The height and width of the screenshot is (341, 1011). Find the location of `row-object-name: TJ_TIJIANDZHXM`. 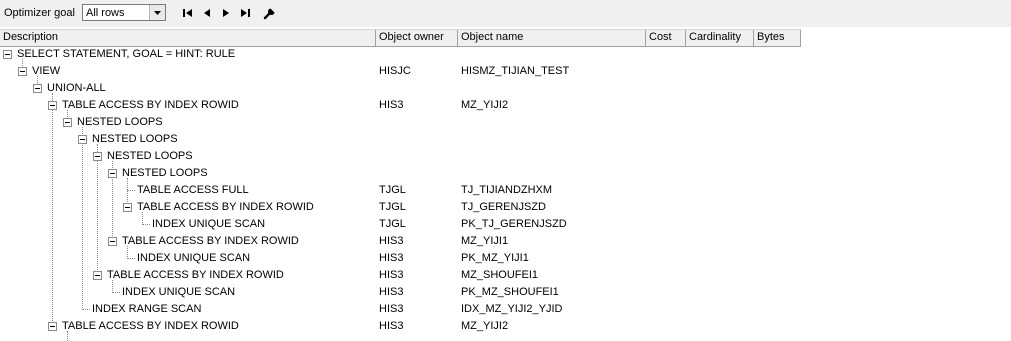

row-object-name: TJ_TIJIANDZHXM is located at coordinates (507, 190).